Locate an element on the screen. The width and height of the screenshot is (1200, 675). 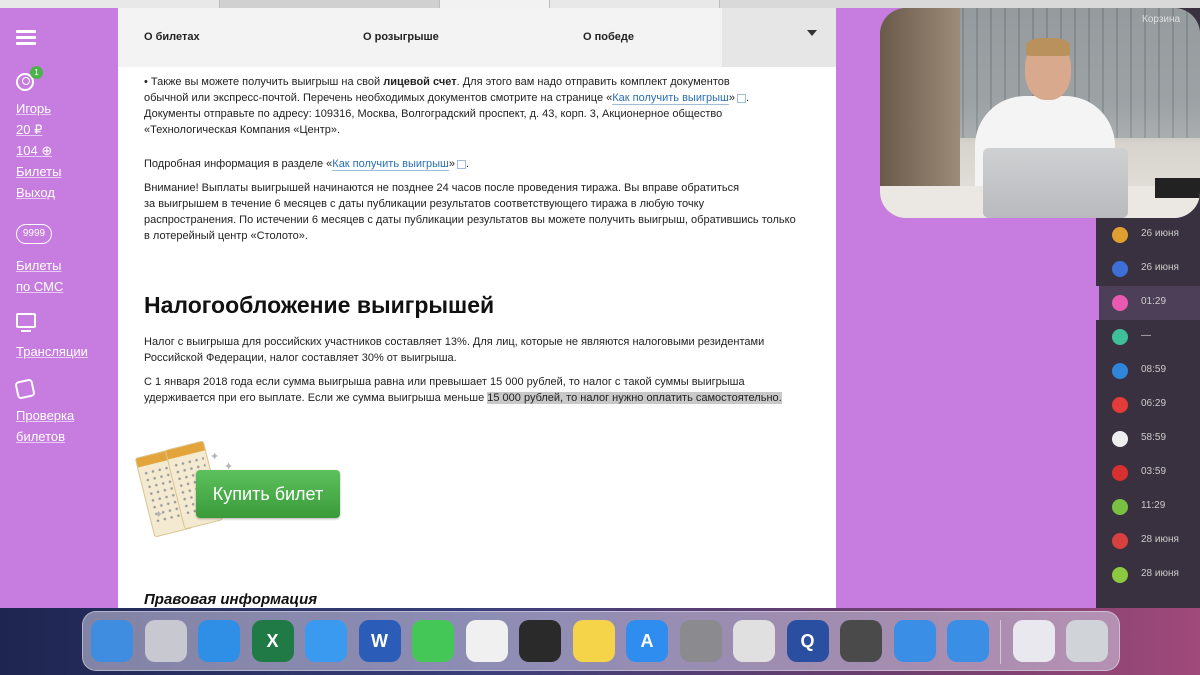
lottery-keno-icon is located at coordinates (1120, 507).